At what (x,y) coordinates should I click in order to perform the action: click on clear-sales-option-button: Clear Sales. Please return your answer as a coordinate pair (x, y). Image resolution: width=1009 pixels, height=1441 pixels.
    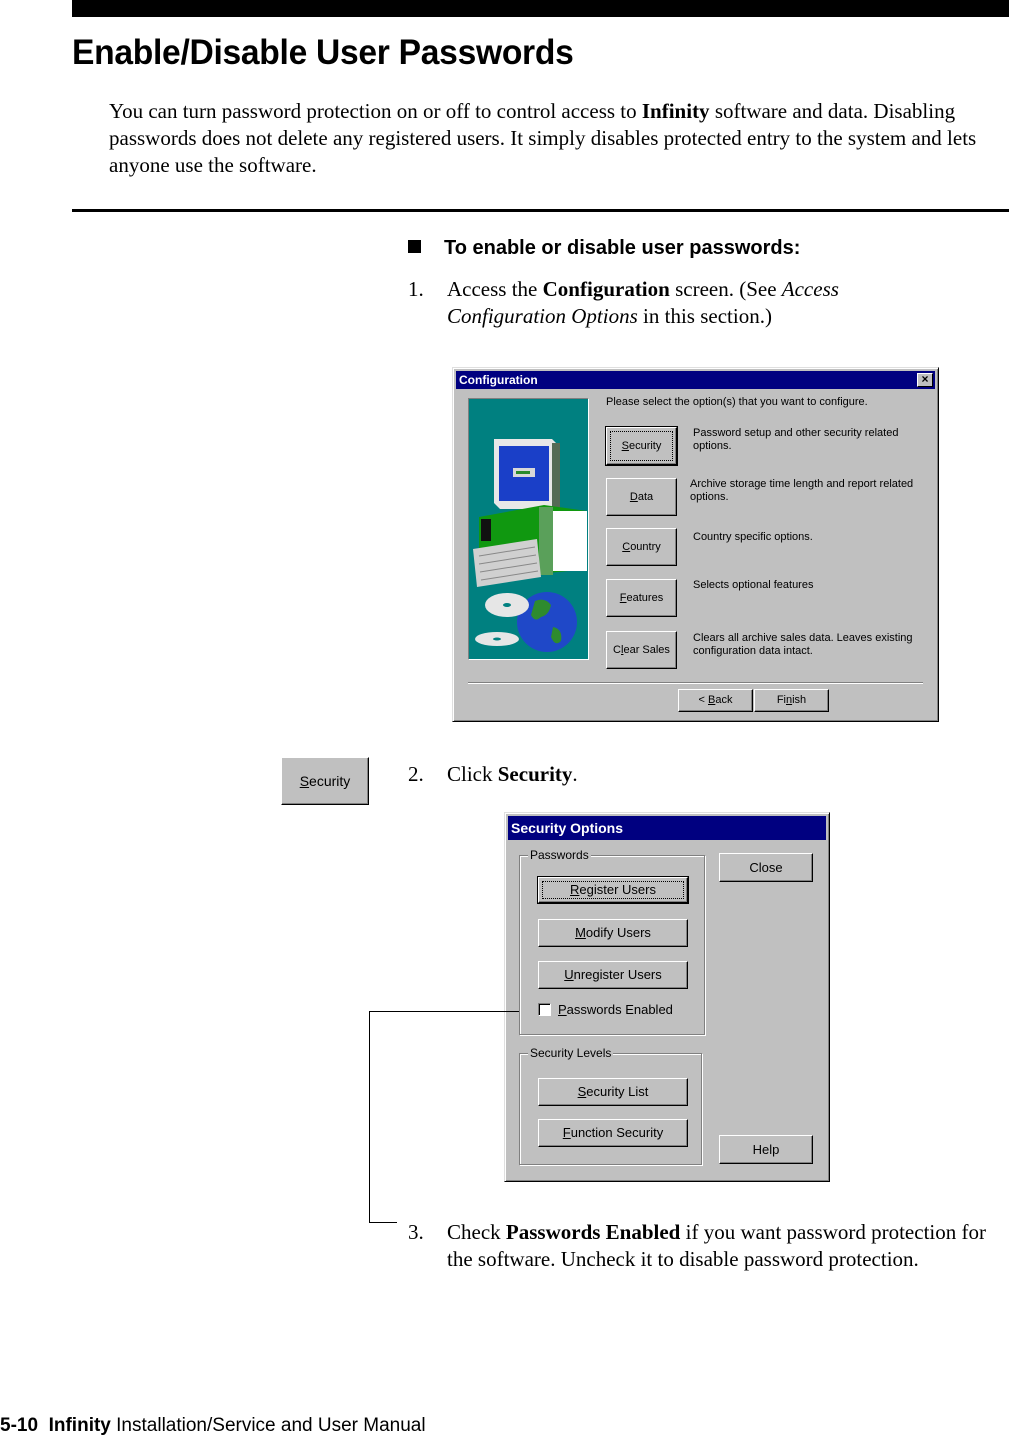
    Looking at the image, I should click on (641, 650).